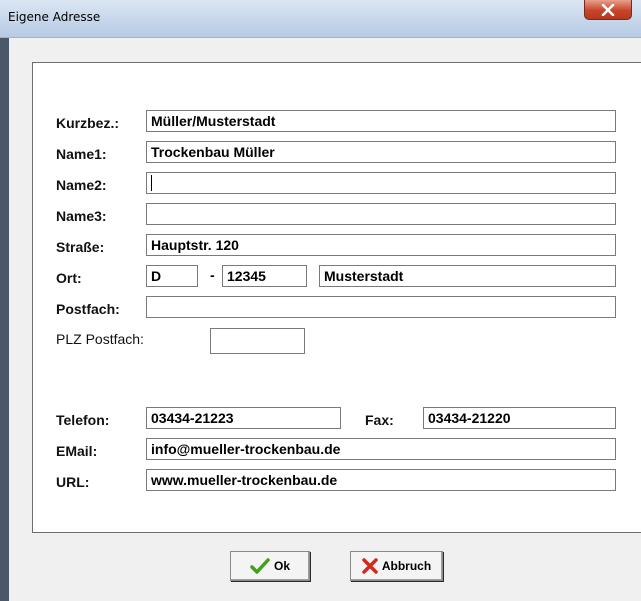 The image size is (641, 601). I want to click on label-telefon: Telefon:, so click(83, 420).